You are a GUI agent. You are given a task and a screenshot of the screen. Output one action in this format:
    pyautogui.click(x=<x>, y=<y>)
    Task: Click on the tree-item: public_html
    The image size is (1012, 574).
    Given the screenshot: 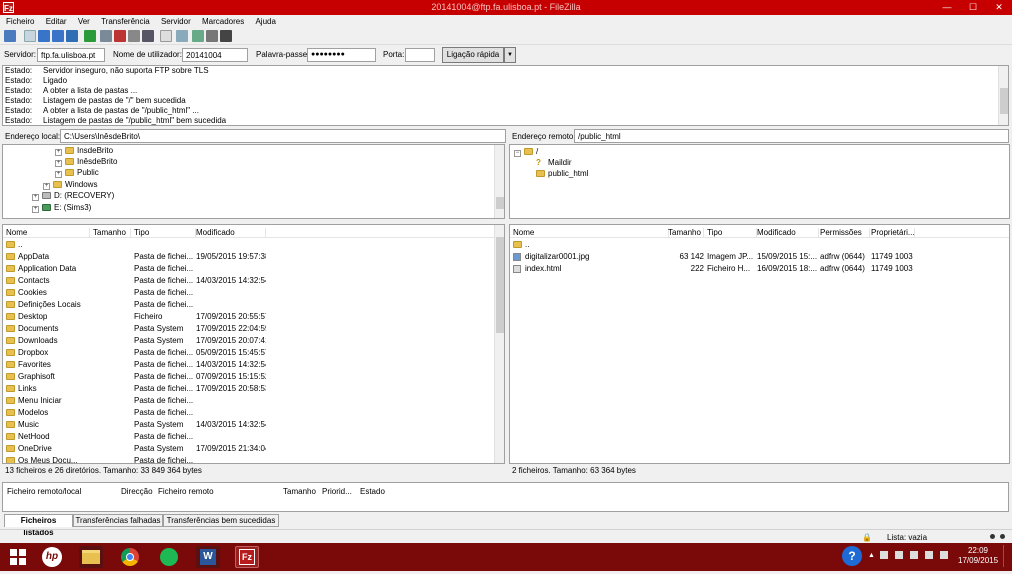 What is the action you would take?
    pyautogui.click(x=562, y=173)
    